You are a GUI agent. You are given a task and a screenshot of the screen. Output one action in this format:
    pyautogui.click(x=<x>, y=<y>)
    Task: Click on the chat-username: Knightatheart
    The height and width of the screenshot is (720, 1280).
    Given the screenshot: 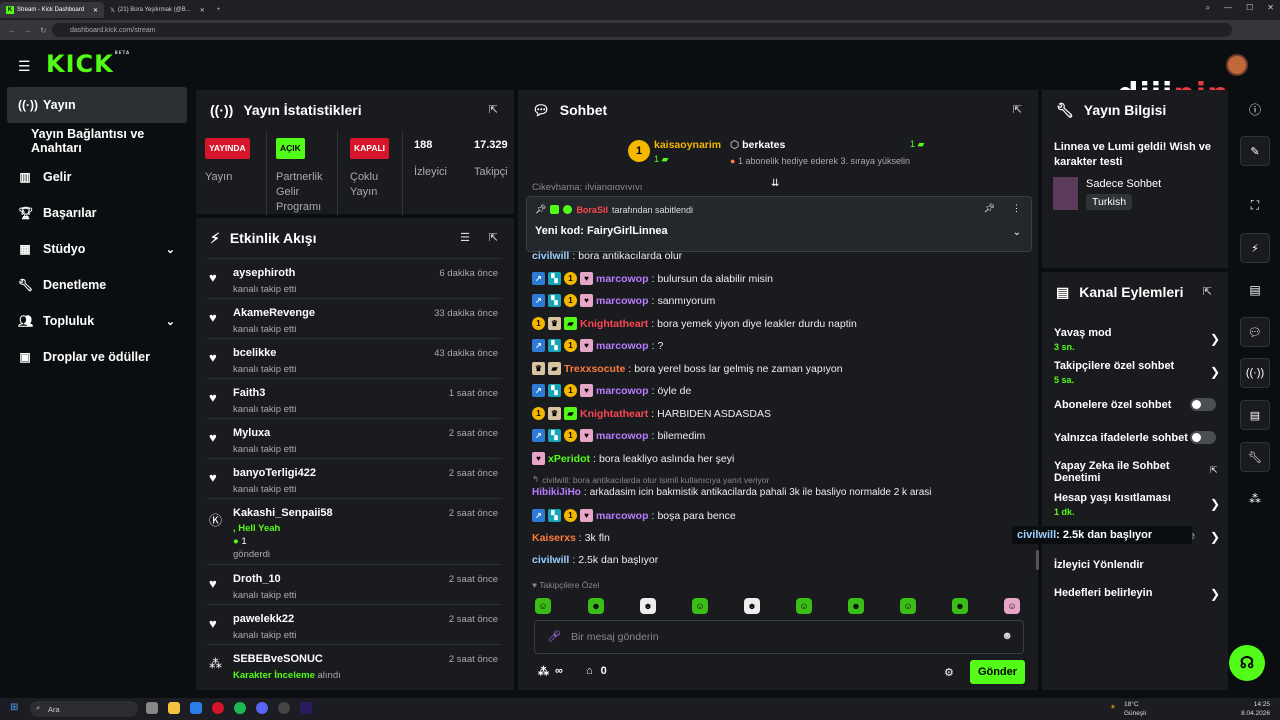 What is the action you would take?
    pyautogui.click(x=614, y=324)
    